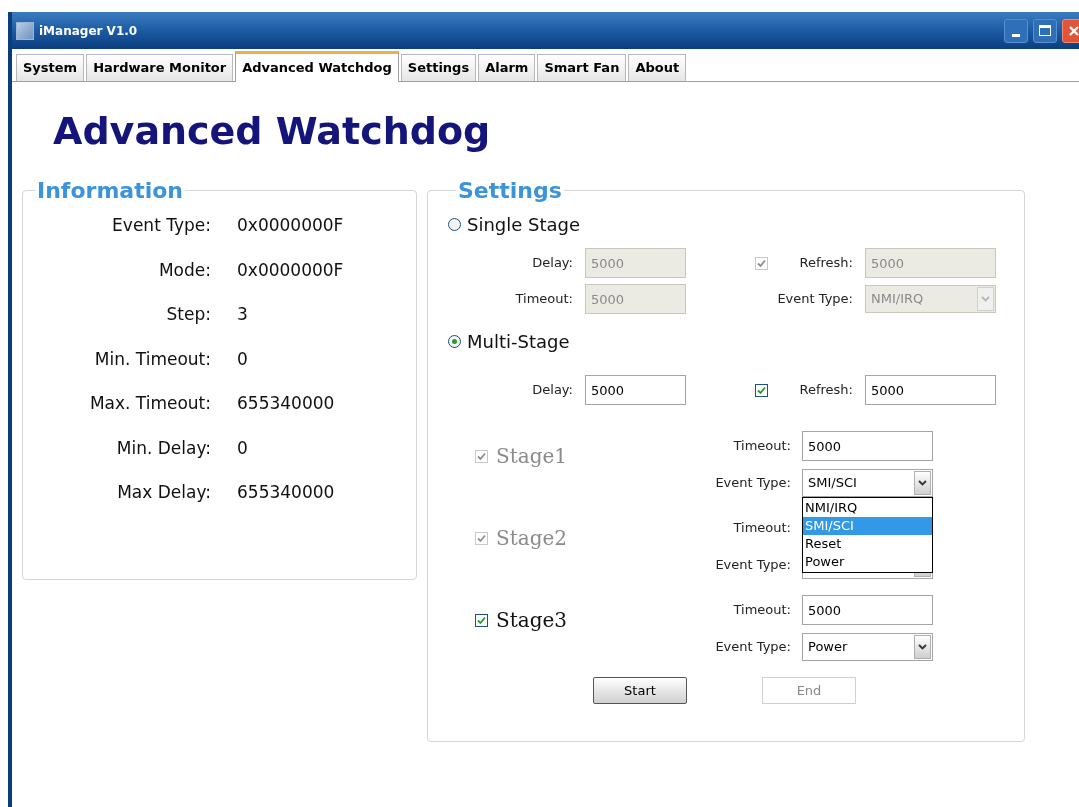 This screenshot has width=1079, height=807. I want to click on app-icon, so click(25, 30).